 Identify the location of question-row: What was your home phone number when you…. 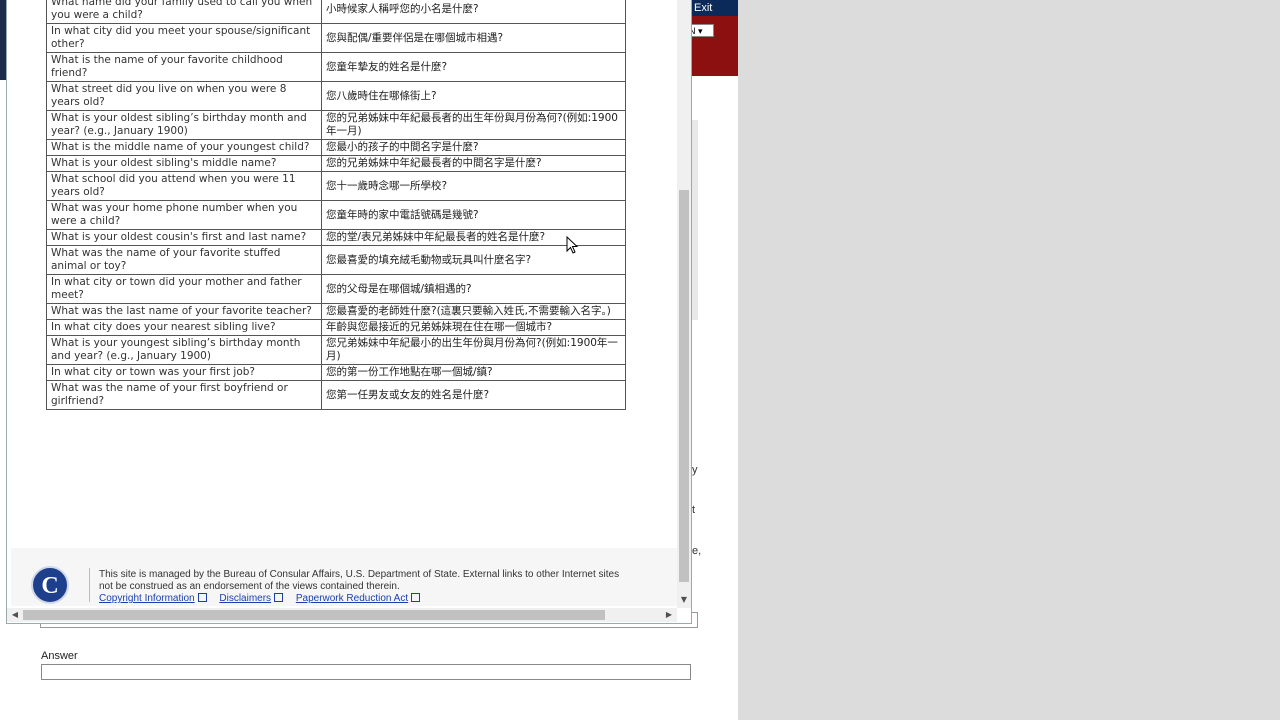
(336, 215).